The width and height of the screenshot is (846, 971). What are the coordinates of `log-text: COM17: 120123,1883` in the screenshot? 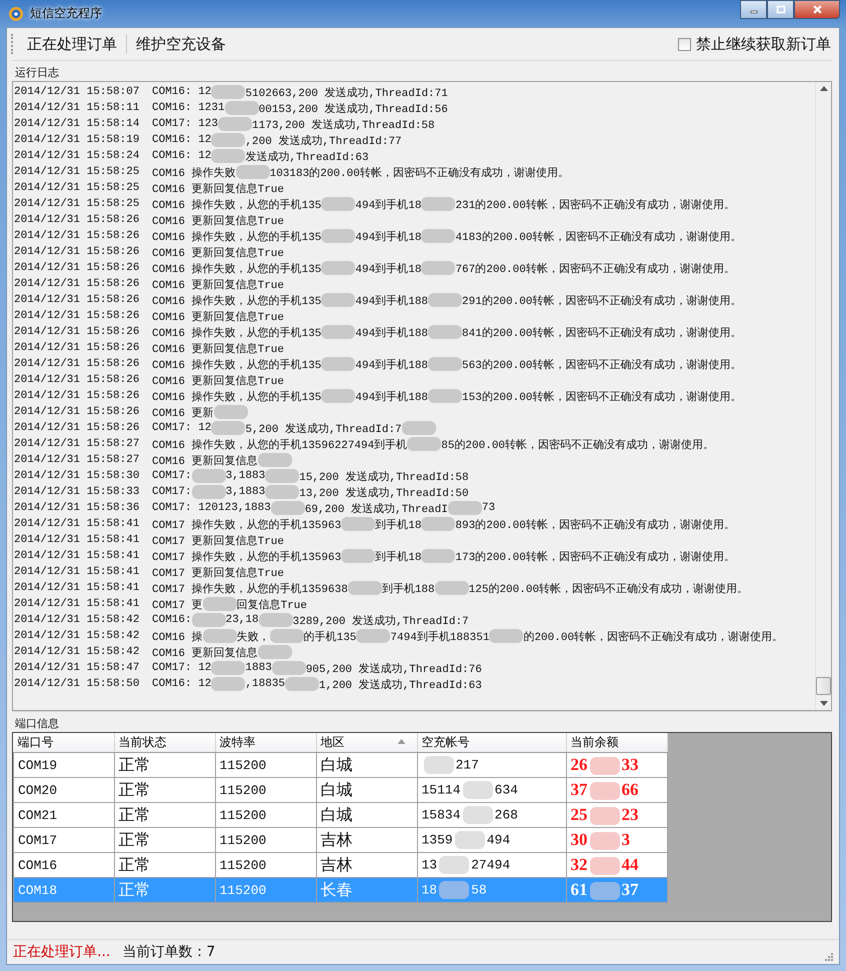 It's located at (211, 508).